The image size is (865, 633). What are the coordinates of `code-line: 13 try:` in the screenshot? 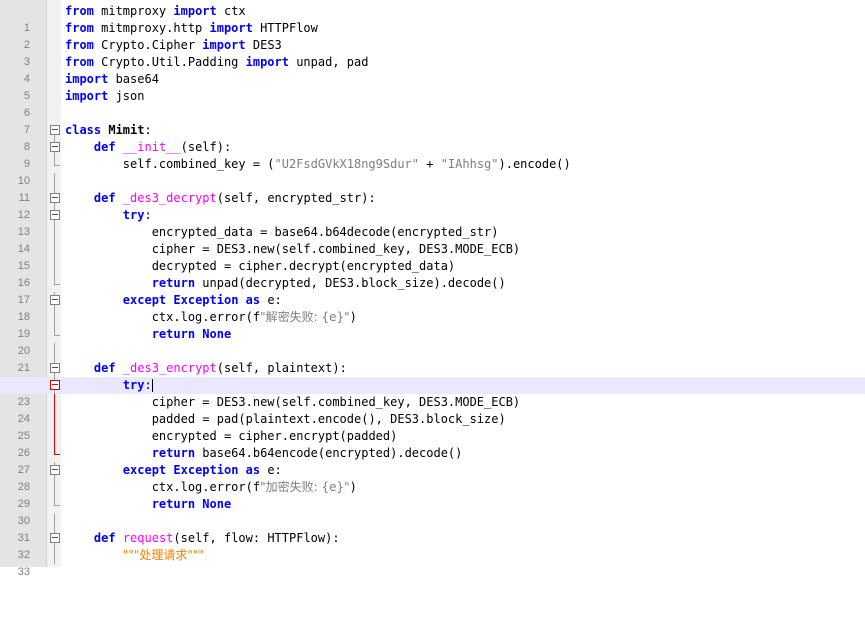 It's located at (432, 222).